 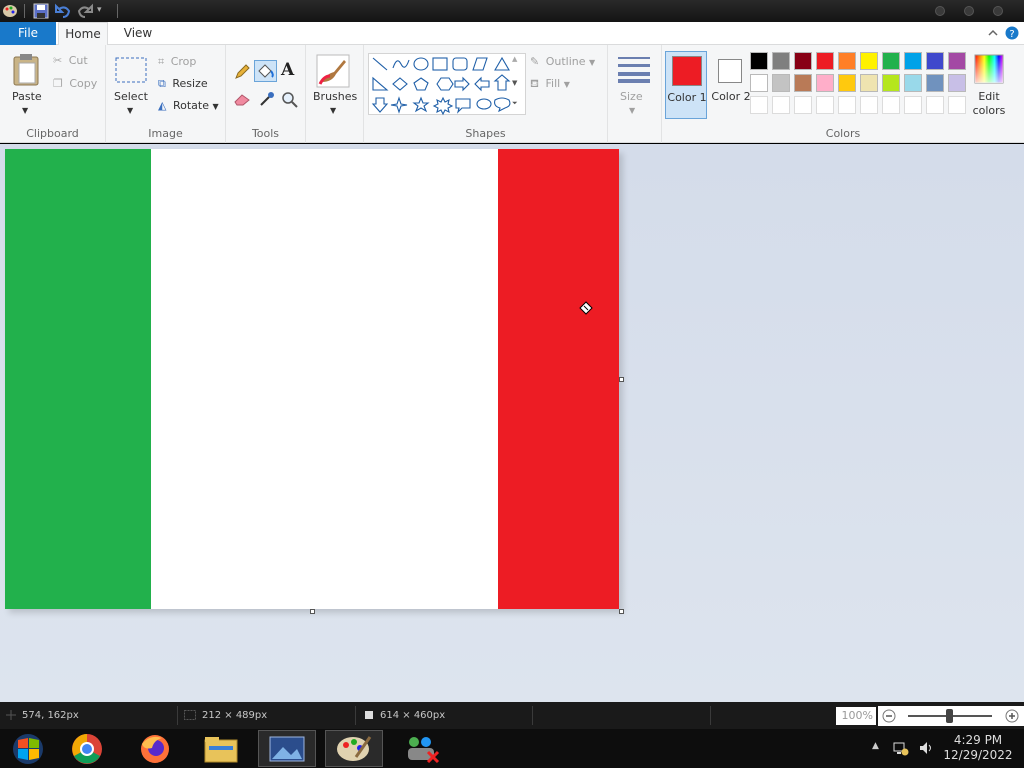 I want to click on copy-button: ❐ Copy, so click(x=75, y=83).